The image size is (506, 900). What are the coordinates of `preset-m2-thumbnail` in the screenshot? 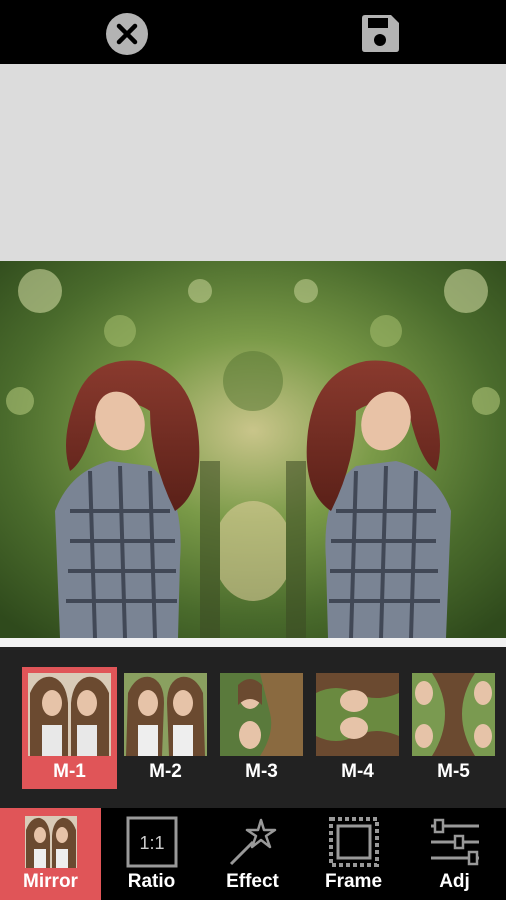 It's located at (165, 714).